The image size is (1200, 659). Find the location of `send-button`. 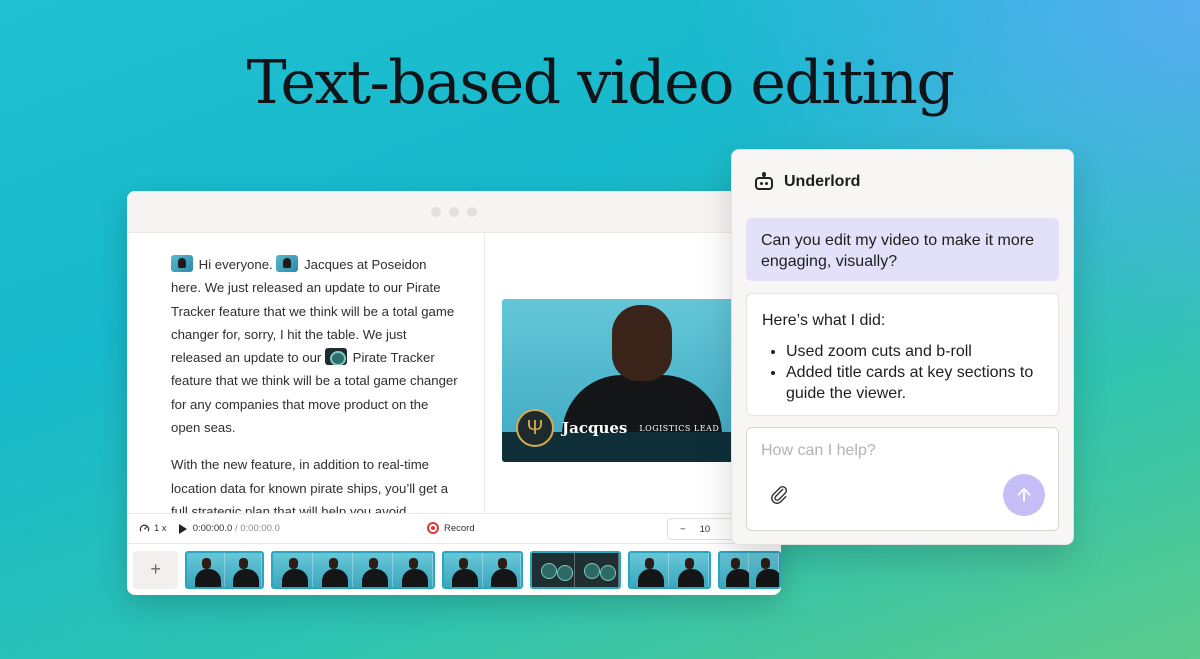

send-button is located at coordinates (1024, 495).